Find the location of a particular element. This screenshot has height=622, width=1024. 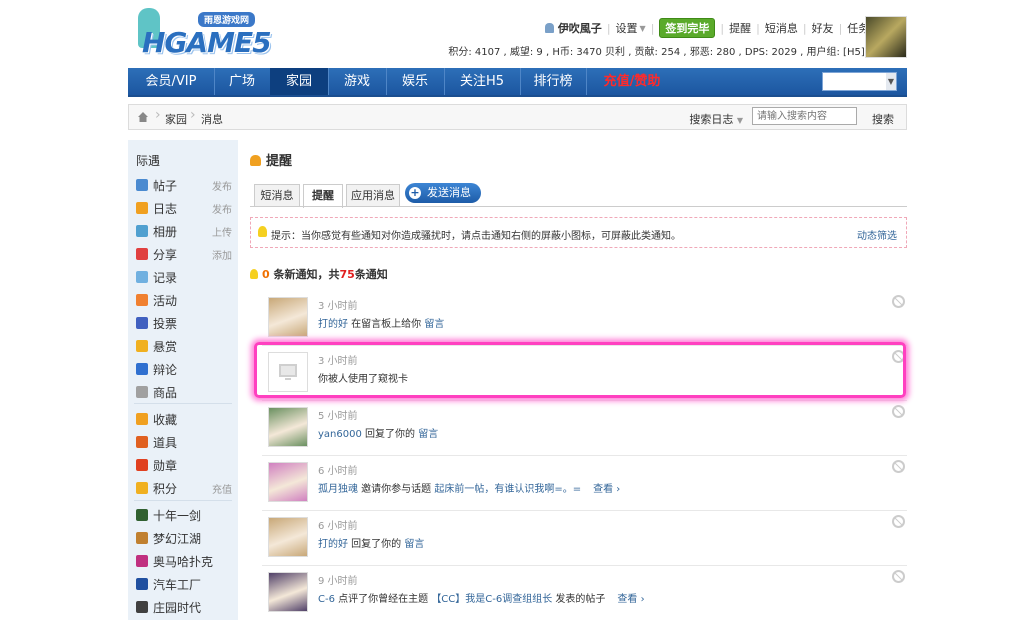

sidebar-item-5: 活动 is located at coordinates (184, 301).